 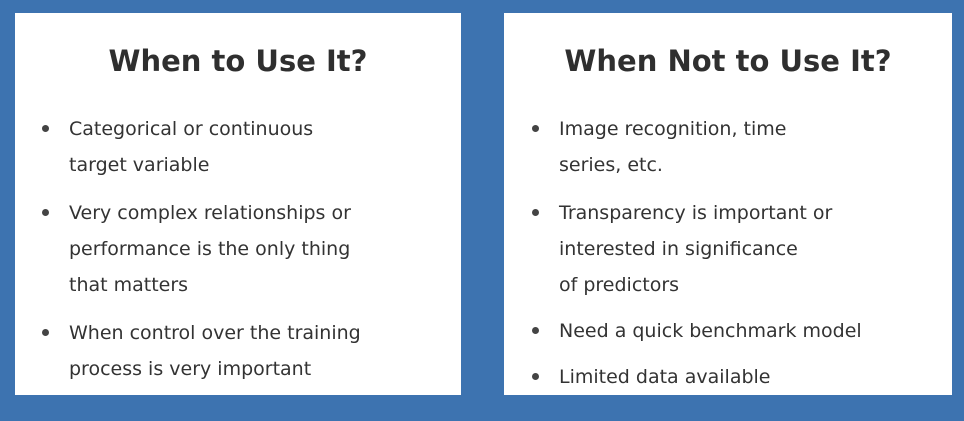 What do you see at coordinates (215, 333) in the screenshot?
I see `list-item-line: When control over the training` at bounding box center [215, 333].